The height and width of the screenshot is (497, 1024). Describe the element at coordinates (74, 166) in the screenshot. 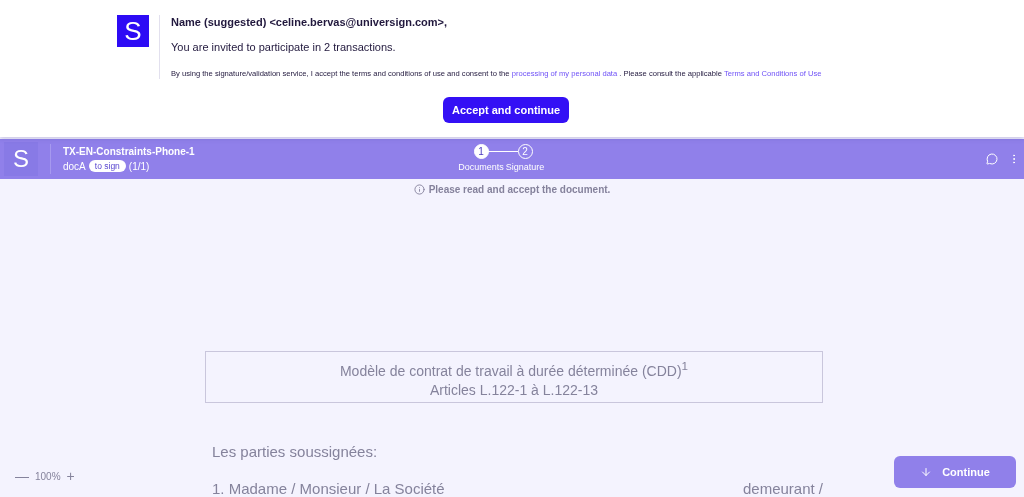

I see `document-name: docA` at that location.